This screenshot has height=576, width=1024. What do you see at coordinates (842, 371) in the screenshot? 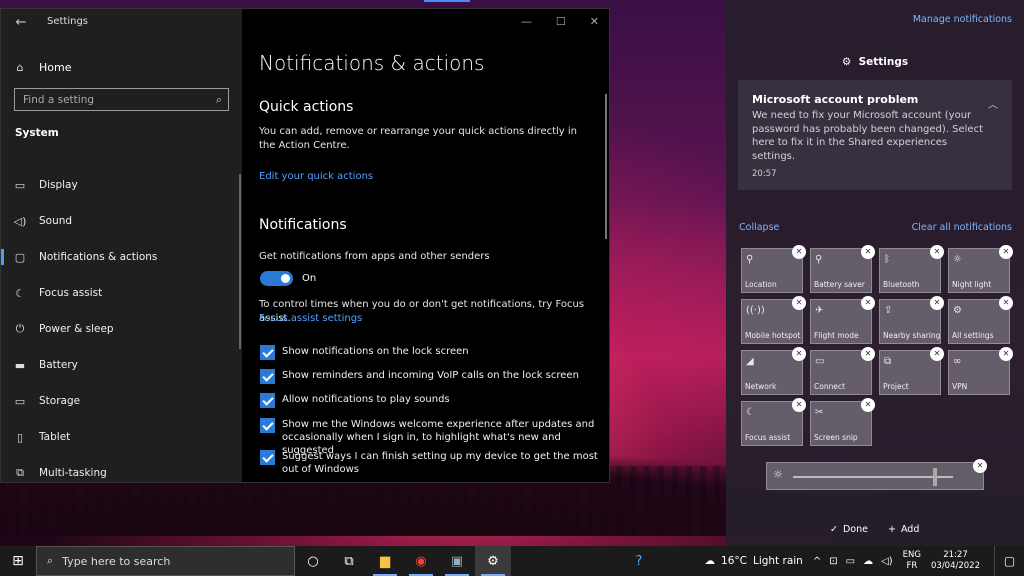
I see `tile-connect: ▭ Connect ✕` at bounding box center [842, 371].